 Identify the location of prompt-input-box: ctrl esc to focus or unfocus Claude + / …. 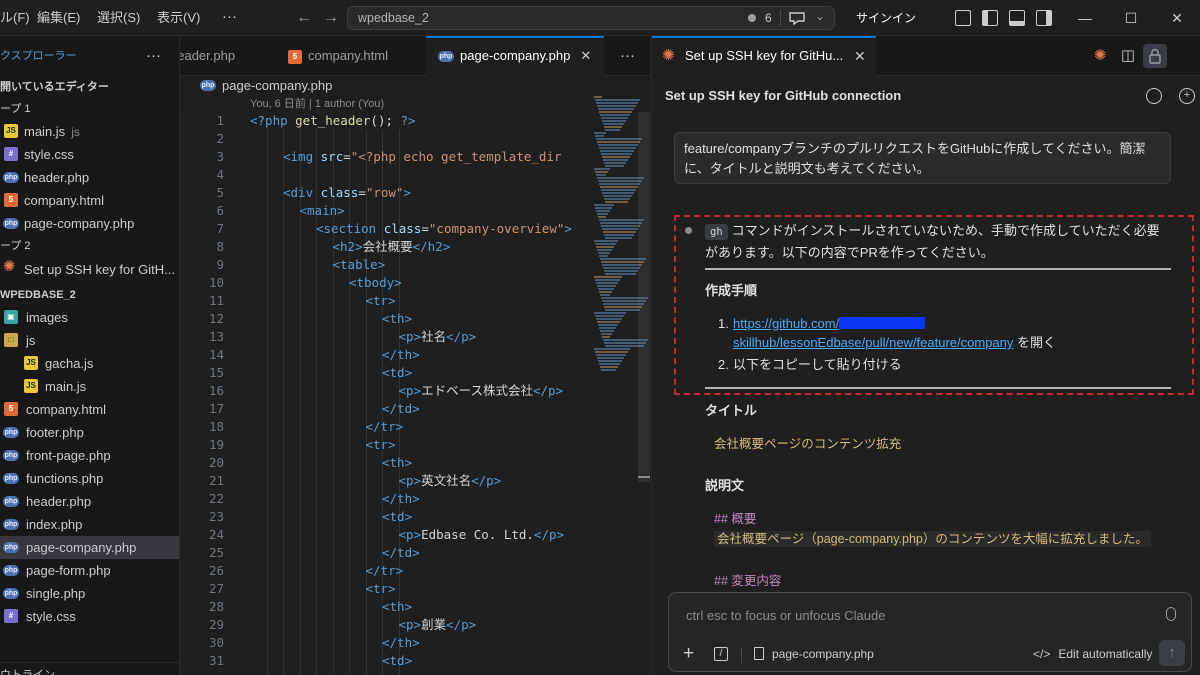
(930, 632).